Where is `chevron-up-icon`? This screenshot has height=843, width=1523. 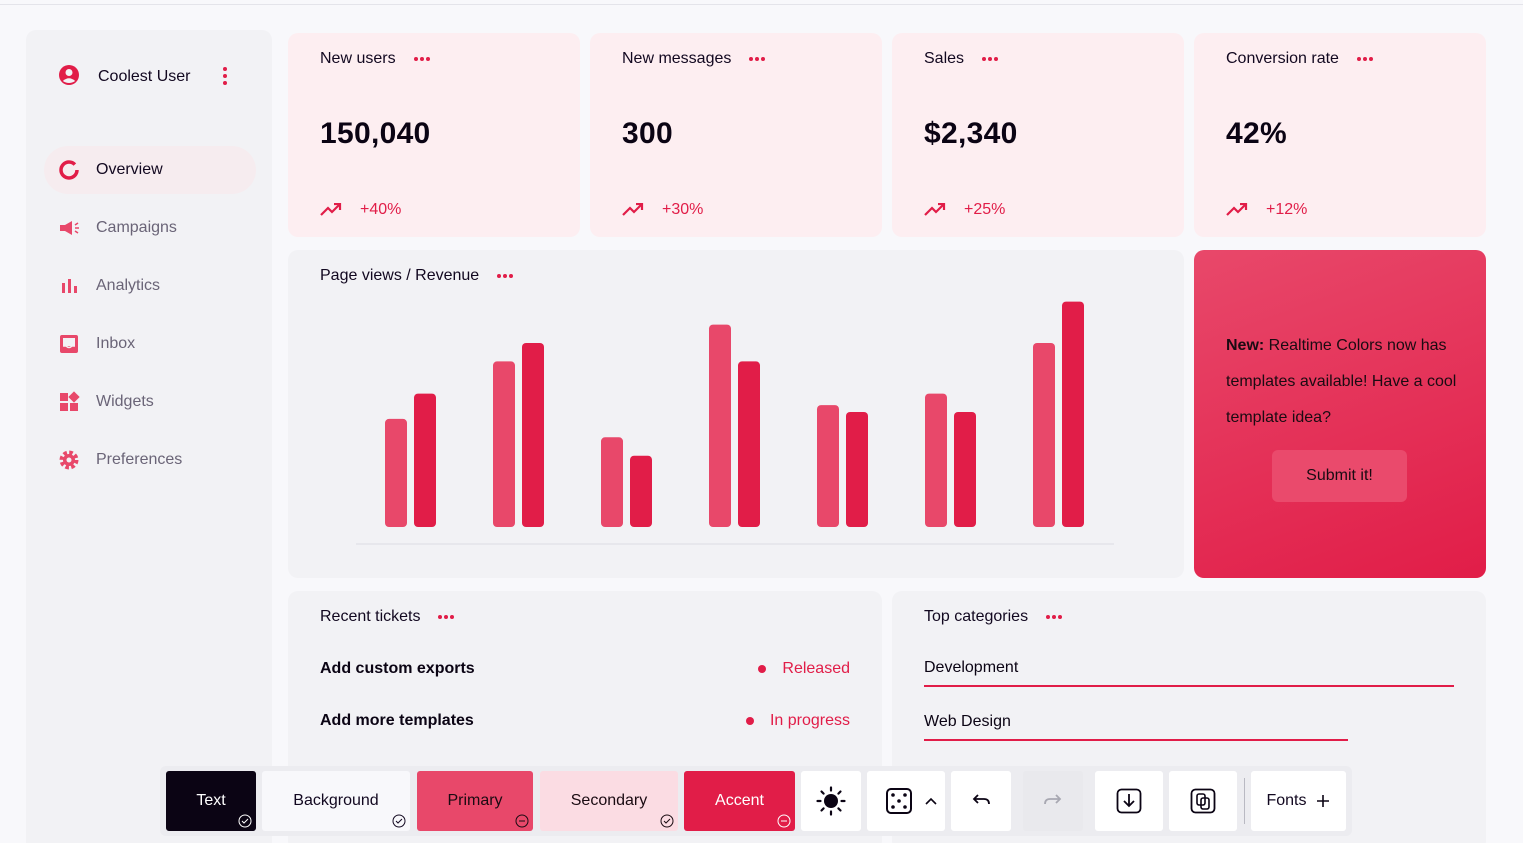 chevron-up-icon is located at coordinates (931, 801).